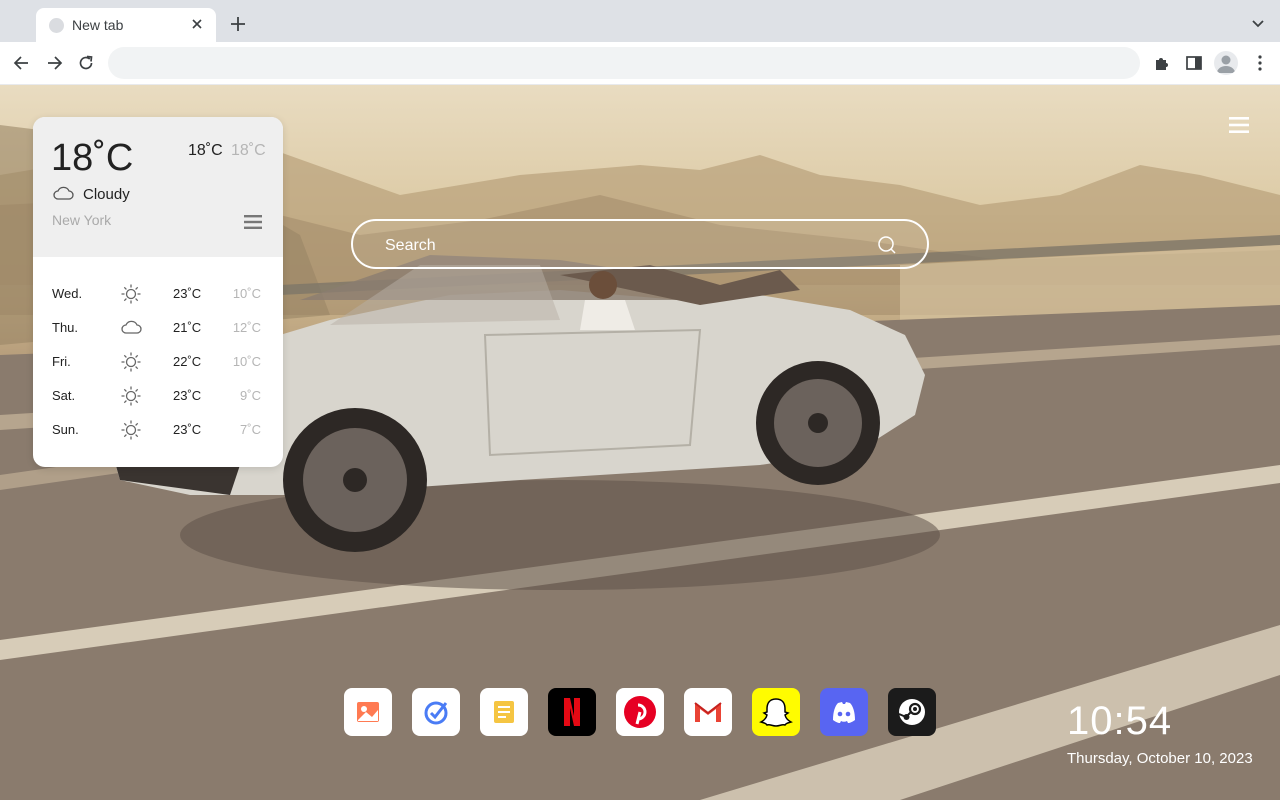 The image size is (1280, 800). I want to click on search-input, so click(625, 246).